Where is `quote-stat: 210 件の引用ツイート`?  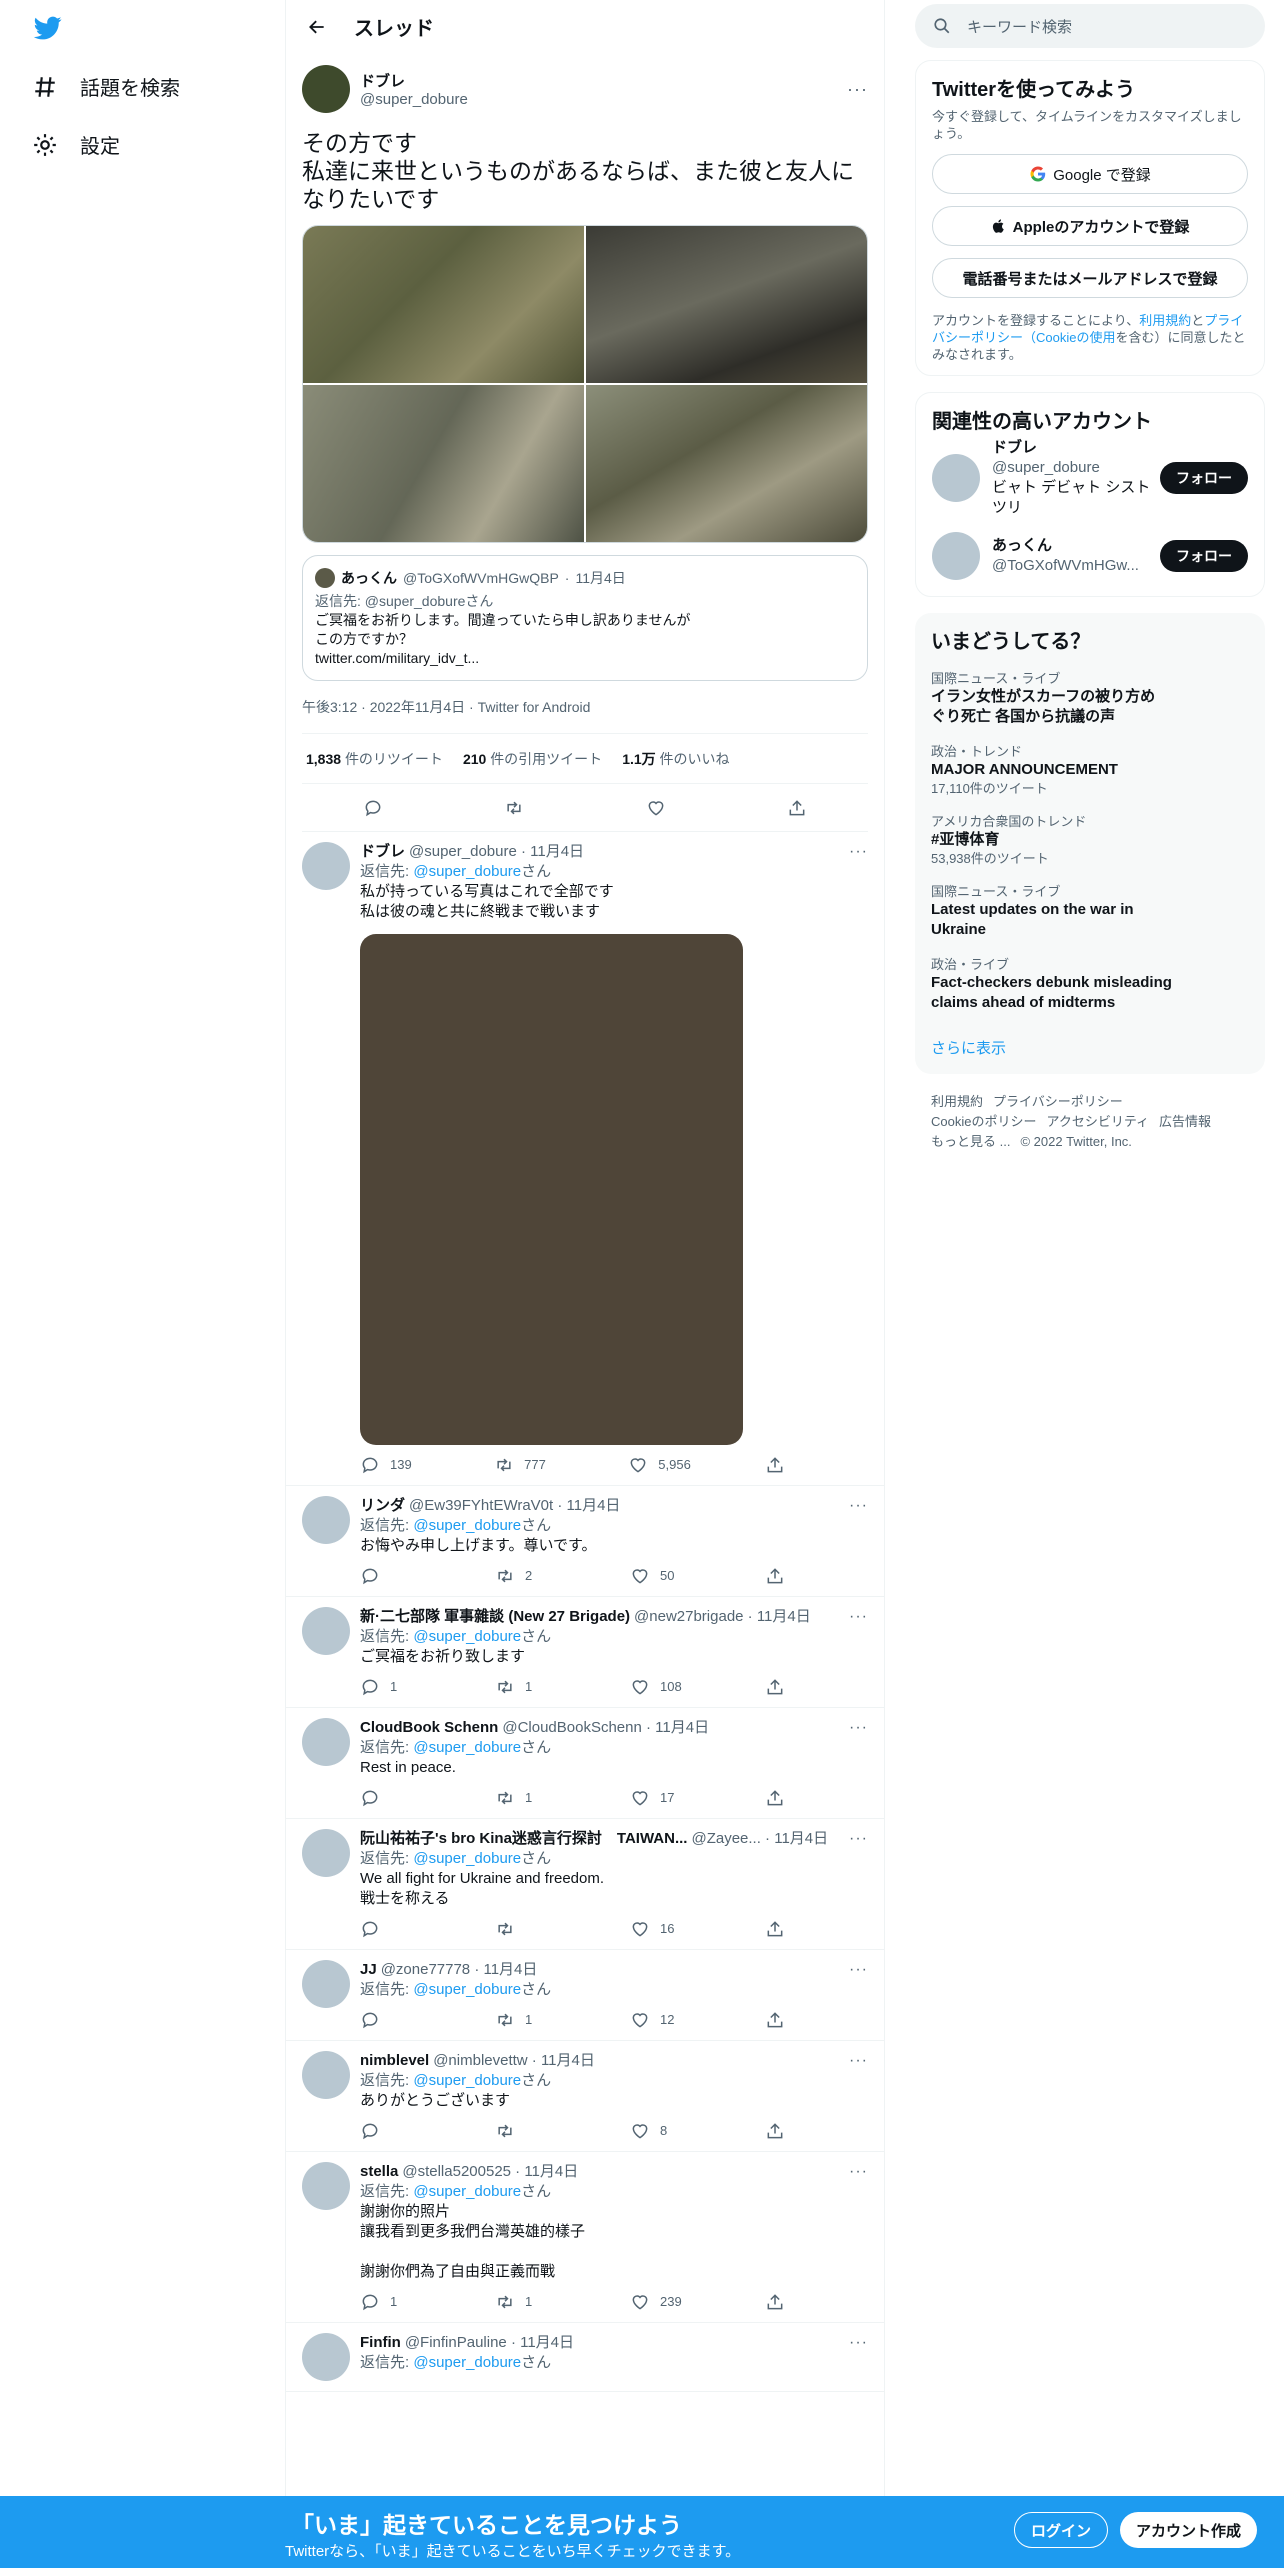 quote-stat: 210 件の引用ツイート is located at coordinates (532, 759).